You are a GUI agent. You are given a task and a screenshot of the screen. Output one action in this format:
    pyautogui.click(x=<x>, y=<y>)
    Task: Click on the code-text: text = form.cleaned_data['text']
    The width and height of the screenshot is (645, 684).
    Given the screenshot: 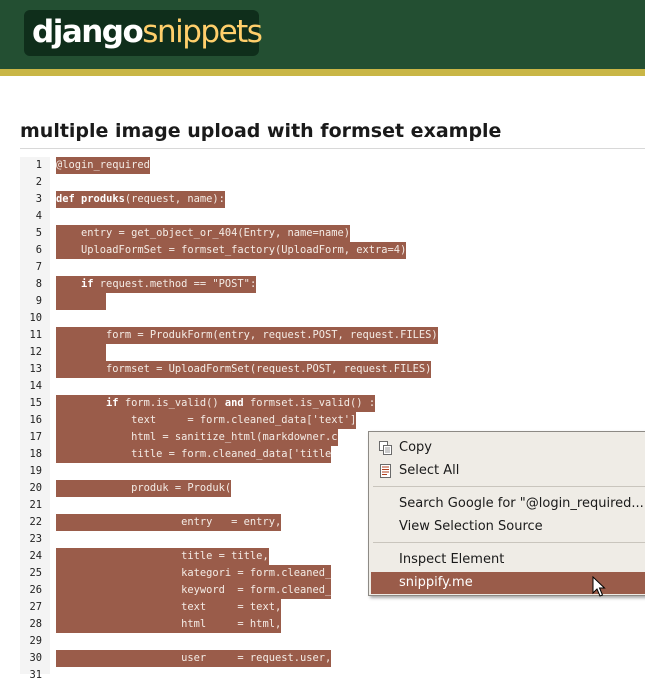 What is the action you would take?
    pyautogui.click(x=206, y=420)
    